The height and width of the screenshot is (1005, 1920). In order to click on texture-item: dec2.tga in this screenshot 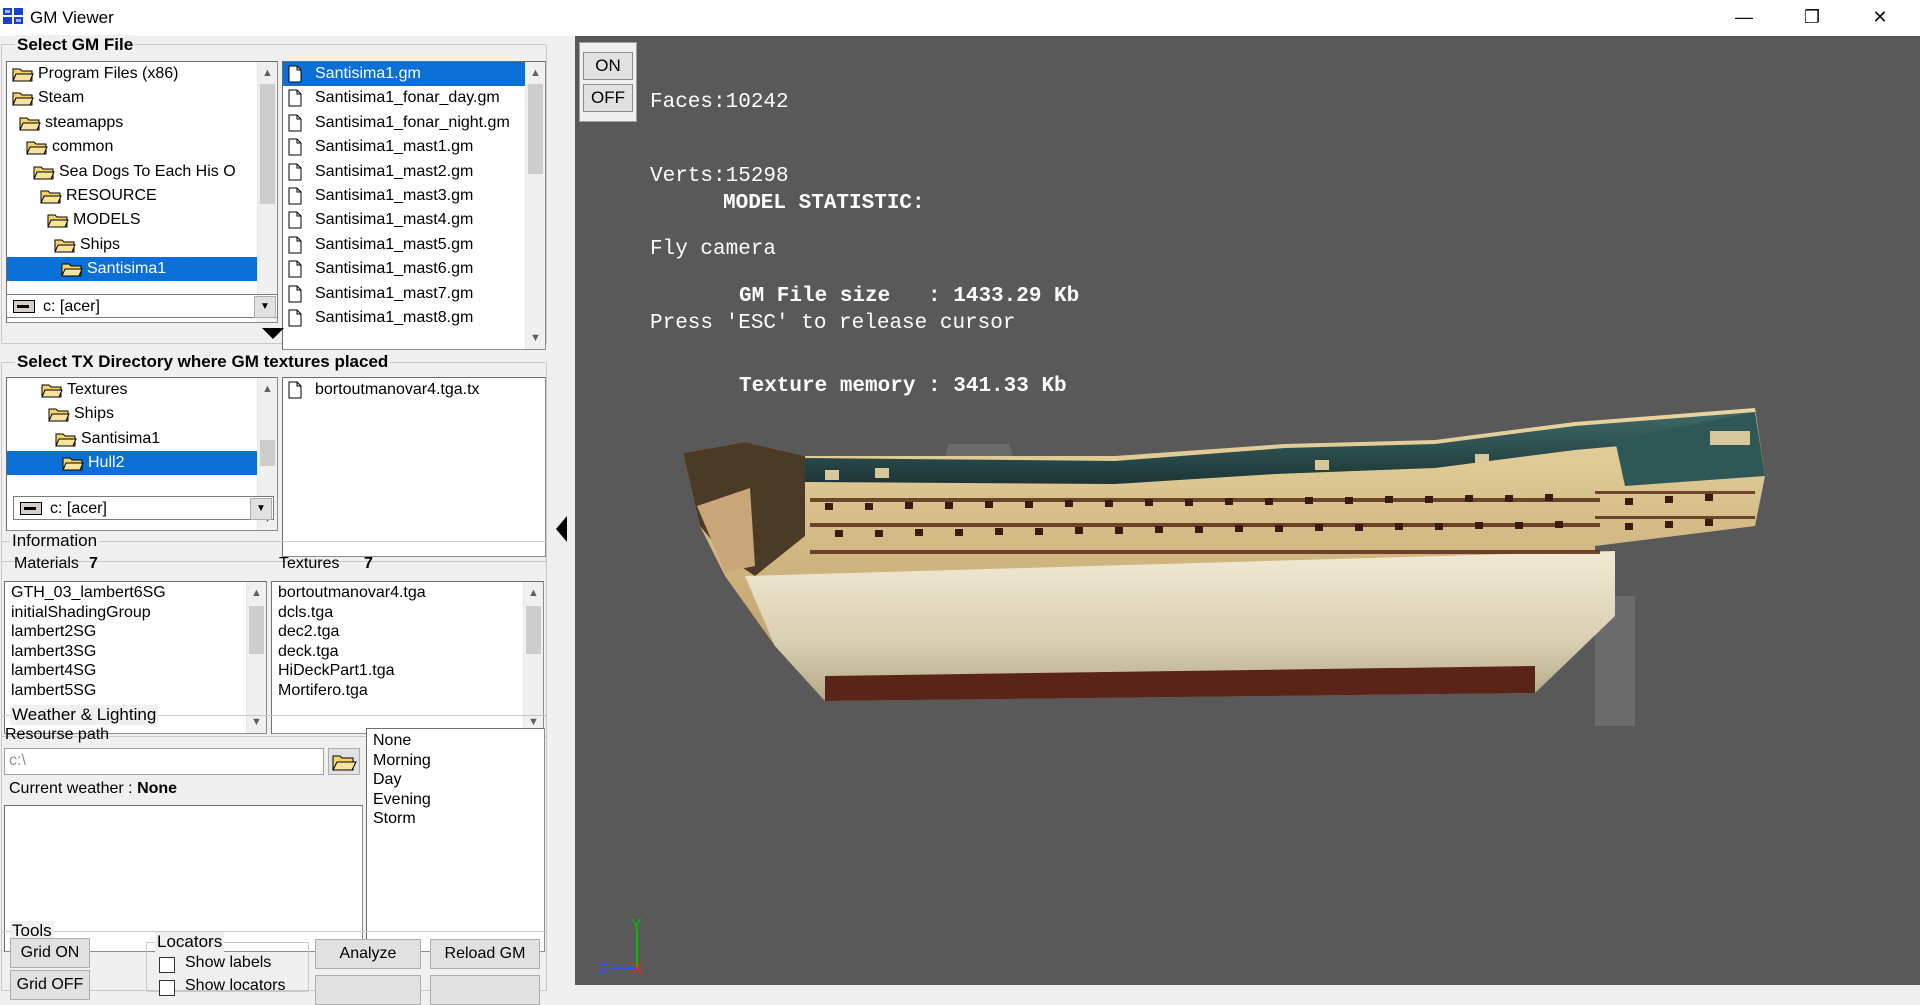, I will do `click(308, 631)`.